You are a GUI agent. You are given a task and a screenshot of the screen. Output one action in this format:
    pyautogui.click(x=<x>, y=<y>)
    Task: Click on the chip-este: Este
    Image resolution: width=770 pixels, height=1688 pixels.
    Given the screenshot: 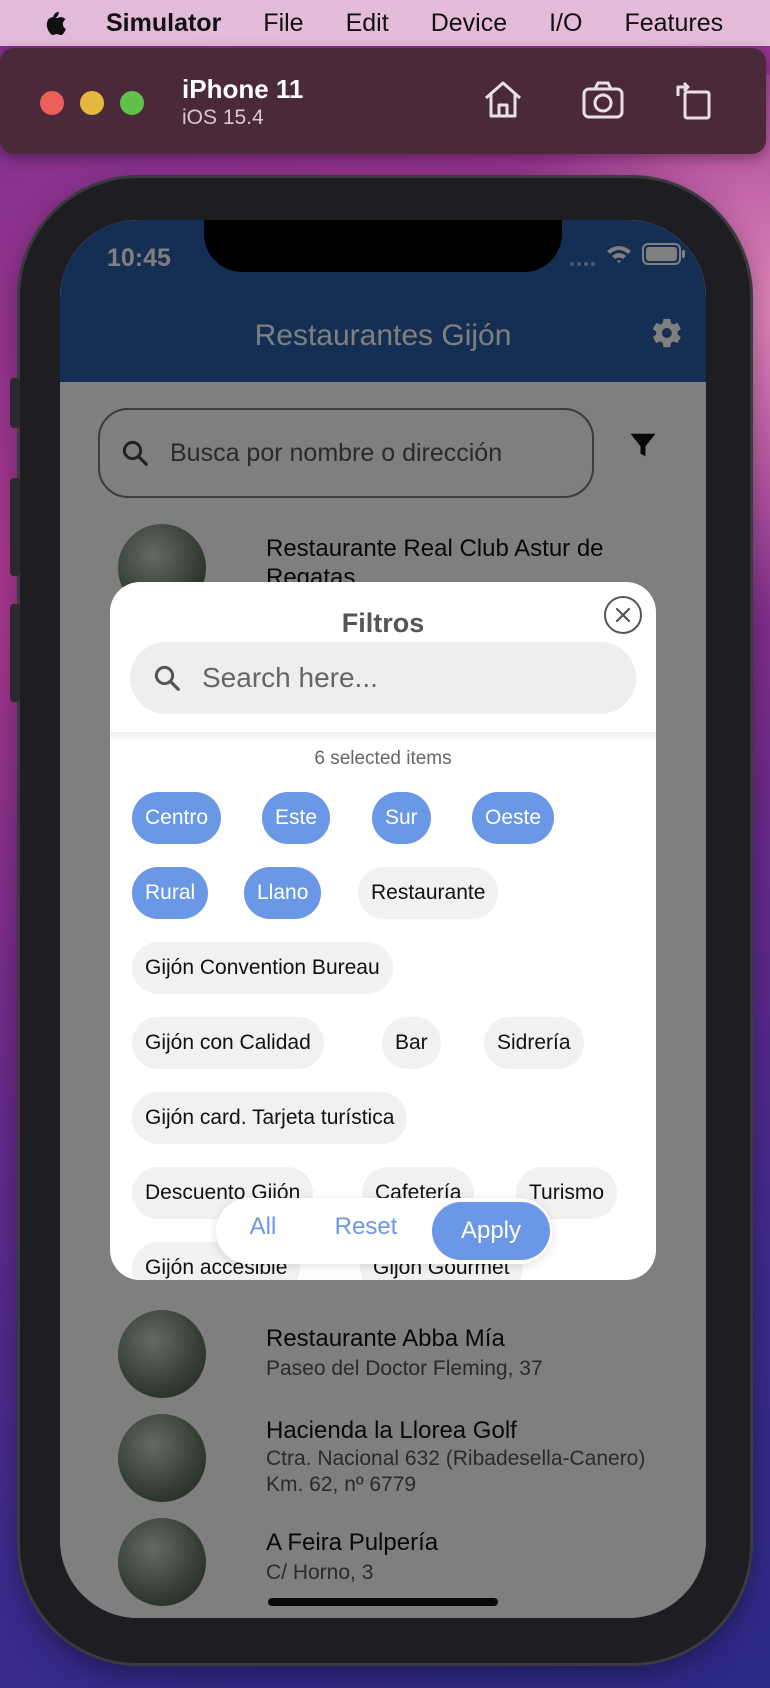 What is the action you would take?
    pyautogui.click(x=296, y=818)
    